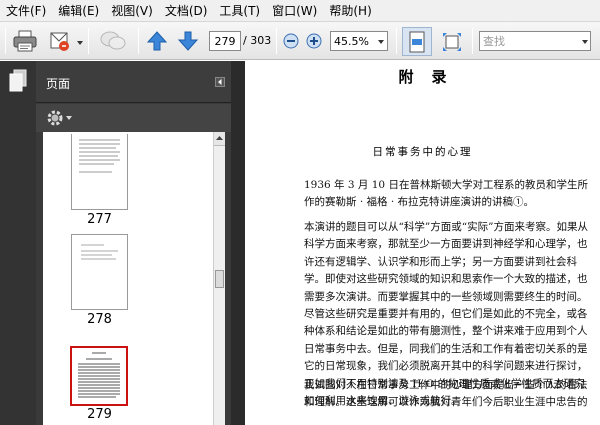 This screenshot has height=425, width=600. I want to click on collapse-arrow-icon, so click(220, 82).